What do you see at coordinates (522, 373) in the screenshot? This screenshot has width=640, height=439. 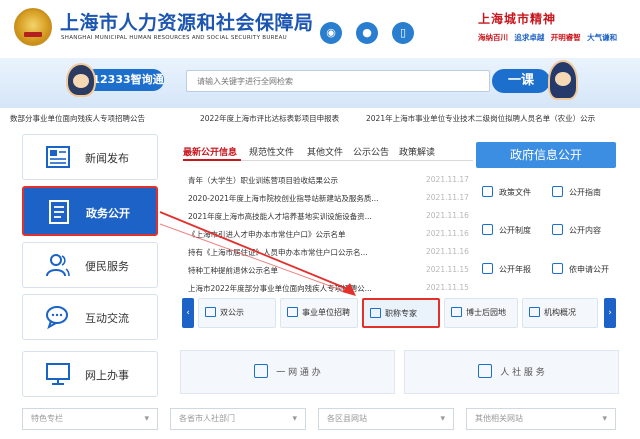 I see `banner-label: 人 社 服 务` at bounding box center [522, 373].